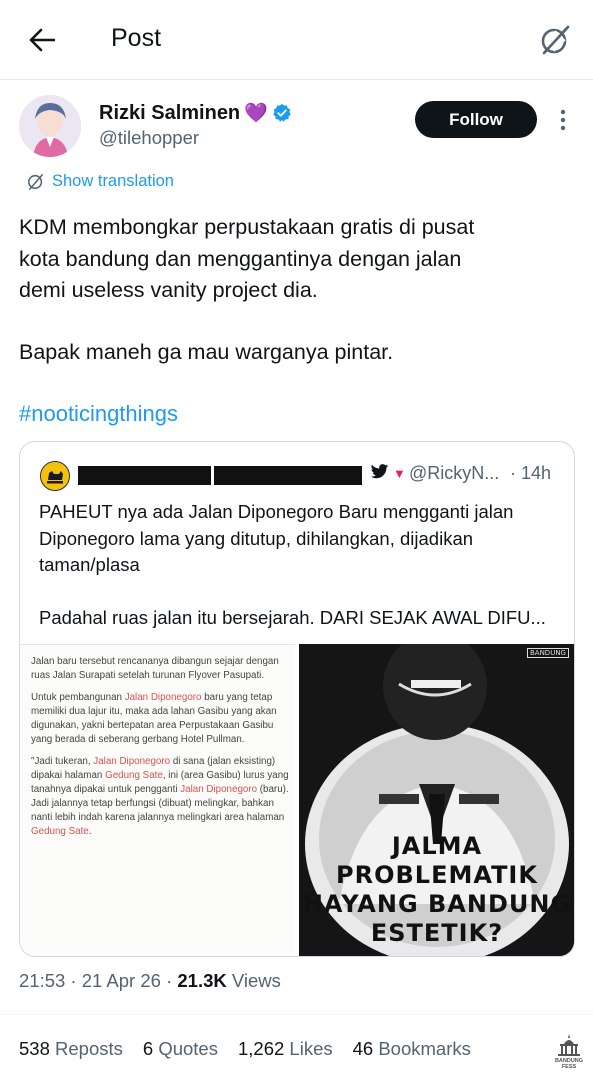 Image resolution: width=593 pixels, height=1080 pixels. What do you see at coordinates (170, 112) in the screenshot?
I see `author-name-text: Rizki Salminen` at bounding box center [170, 112].